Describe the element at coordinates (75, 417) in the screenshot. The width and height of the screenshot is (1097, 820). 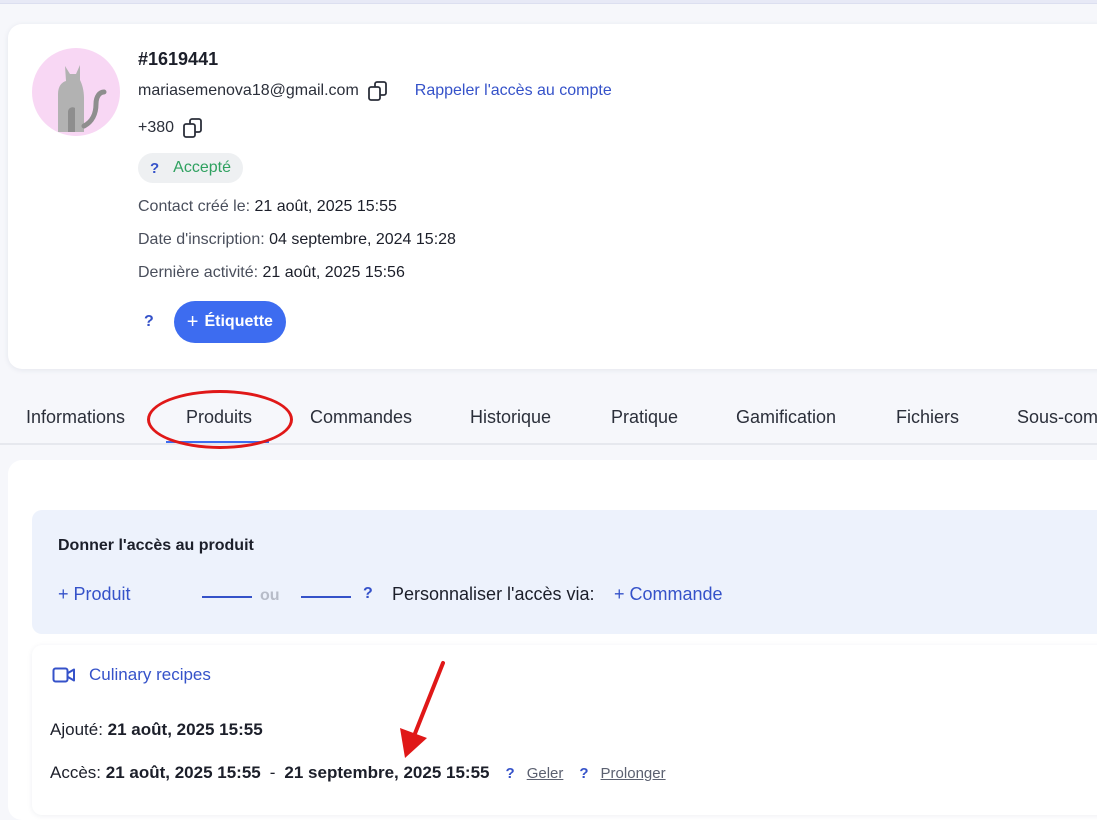
I see `tab-informations: Informations` at that location.